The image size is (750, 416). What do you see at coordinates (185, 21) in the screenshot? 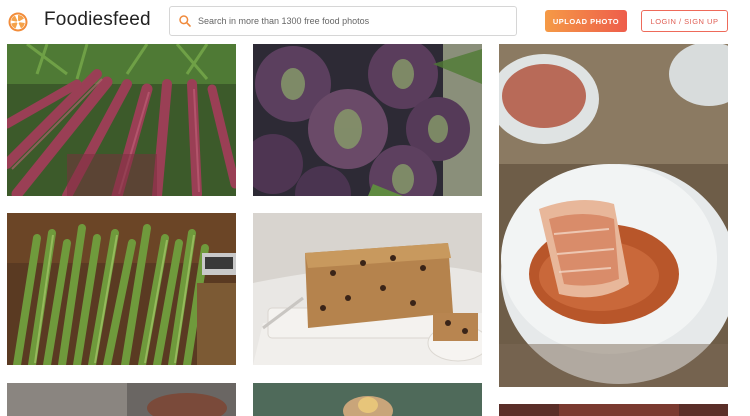
I see `search-icon` at bounding box center [185, 21].